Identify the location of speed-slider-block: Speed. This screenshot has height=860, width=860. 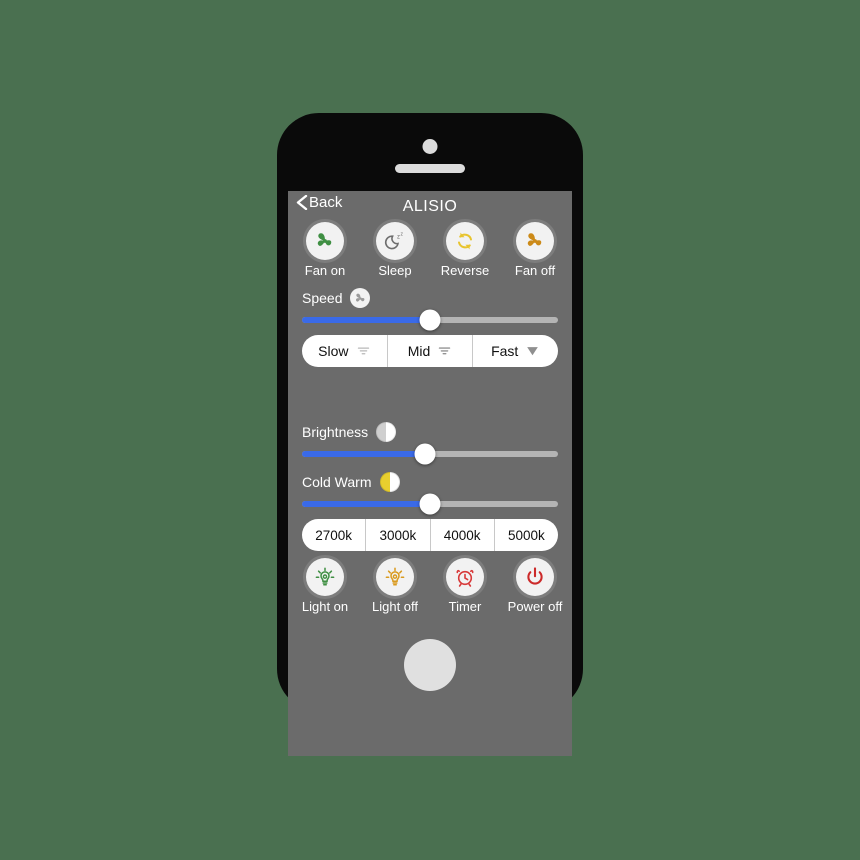
(430, 308).